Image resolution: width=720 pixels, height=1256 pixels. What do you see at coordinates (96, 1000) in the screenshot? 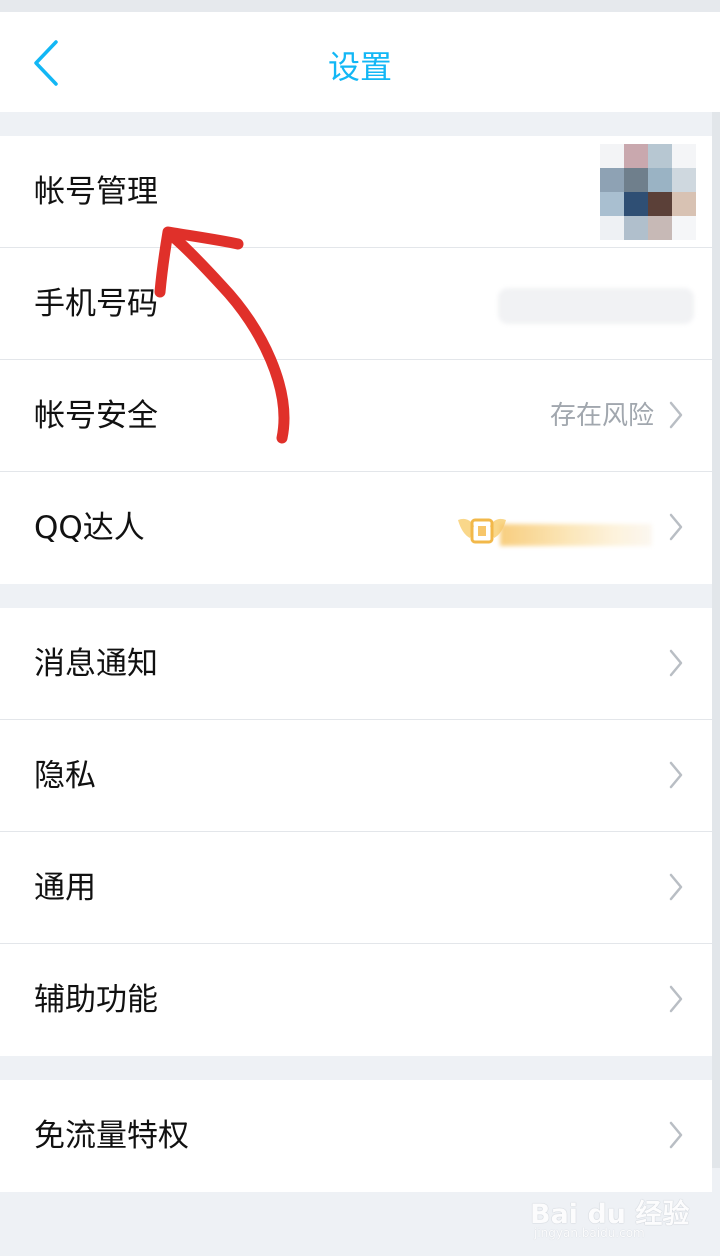
I see `list-item-label: 辅助功能` at bounding box center [96, 1000].